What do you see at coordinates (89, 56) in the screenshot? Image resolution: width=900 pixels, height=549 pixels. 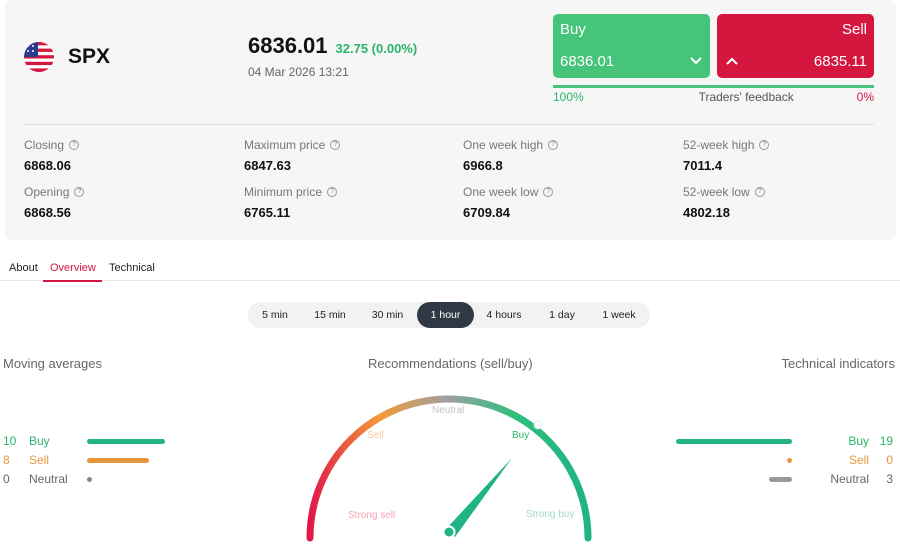 I see `instrument-symbol: SPX` at bounding box center [89, 56].